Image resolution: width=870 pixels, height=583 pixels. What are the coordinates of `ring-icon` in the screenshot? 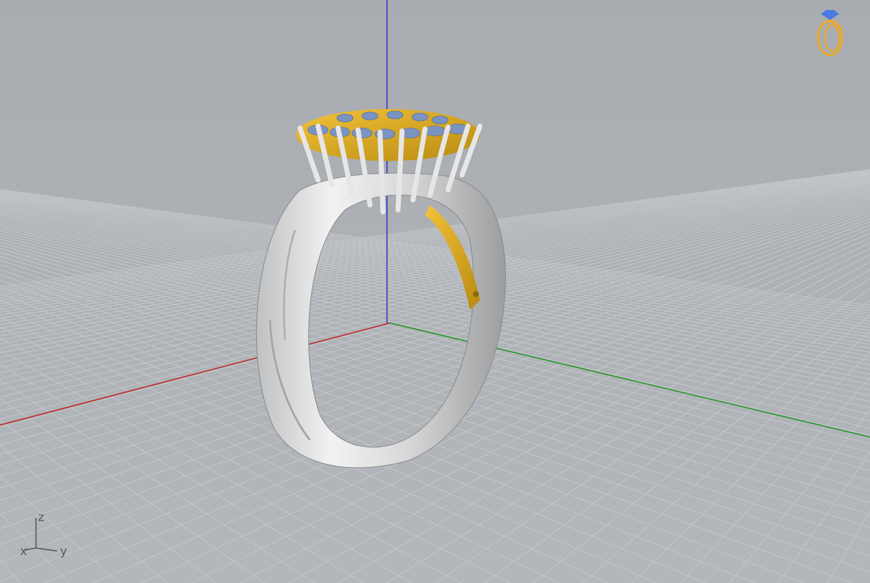 It's located at (830, 33).